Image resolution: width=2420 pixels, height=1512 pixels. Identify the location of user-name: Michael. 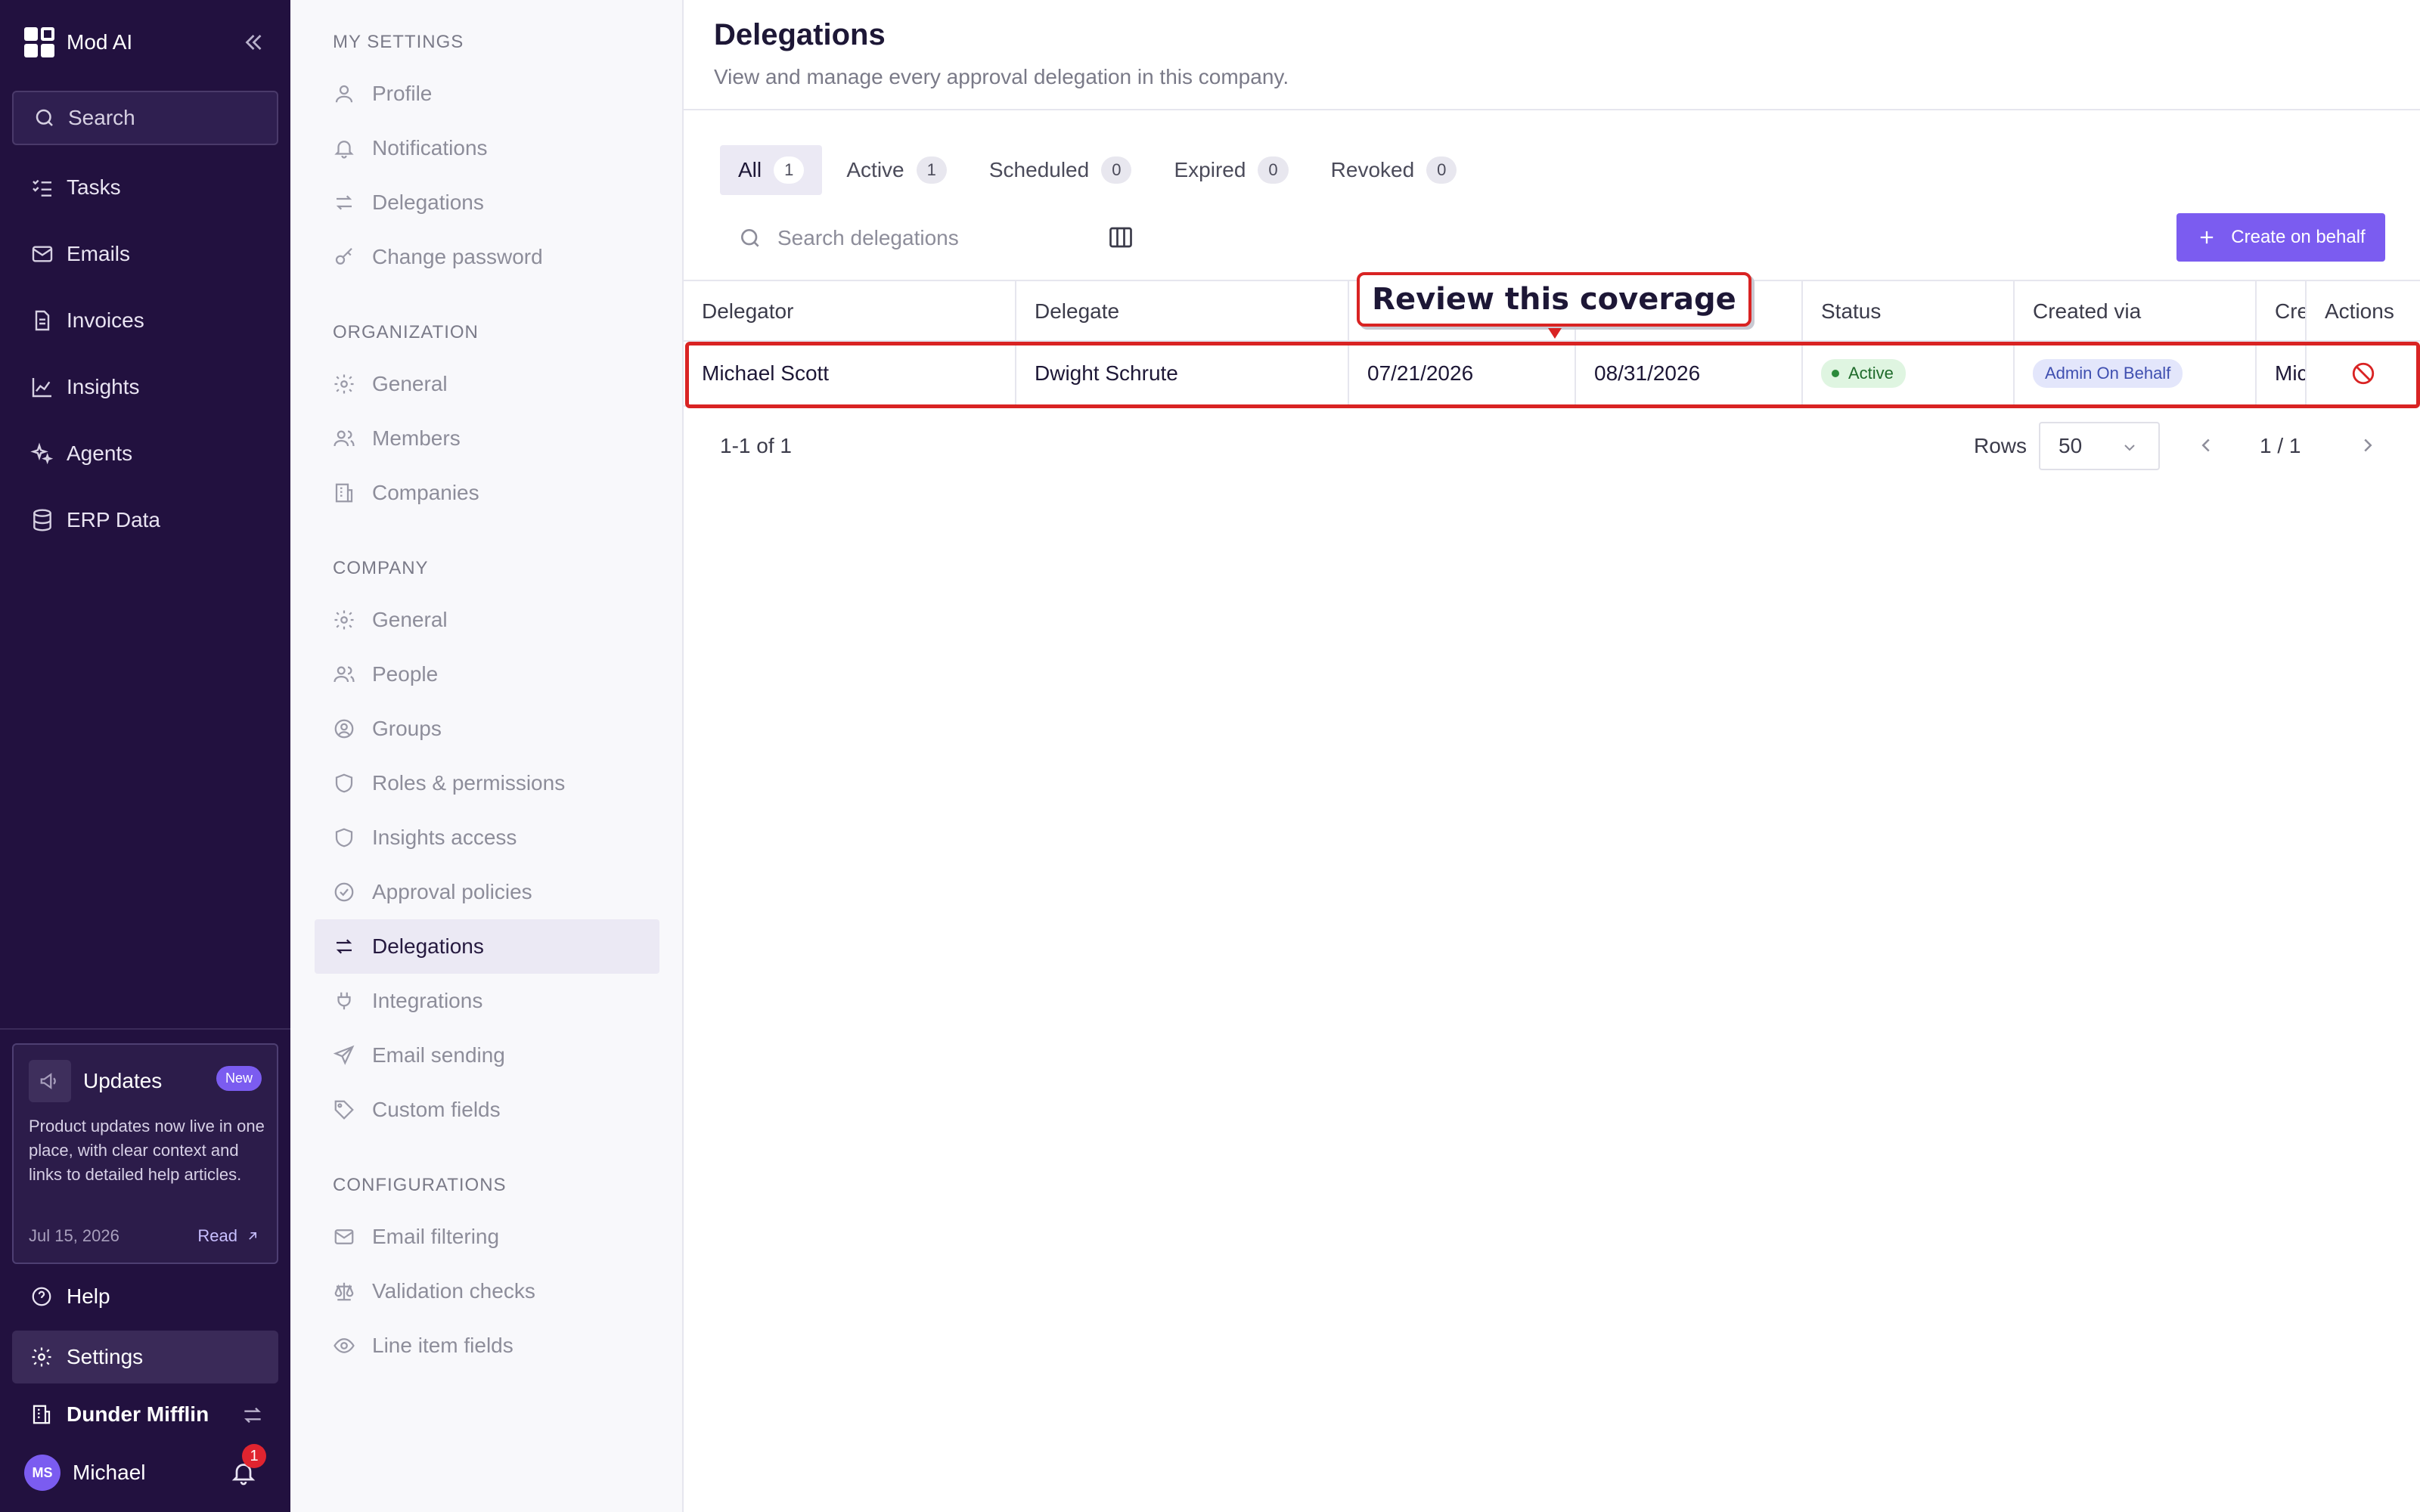
(109, 1472).